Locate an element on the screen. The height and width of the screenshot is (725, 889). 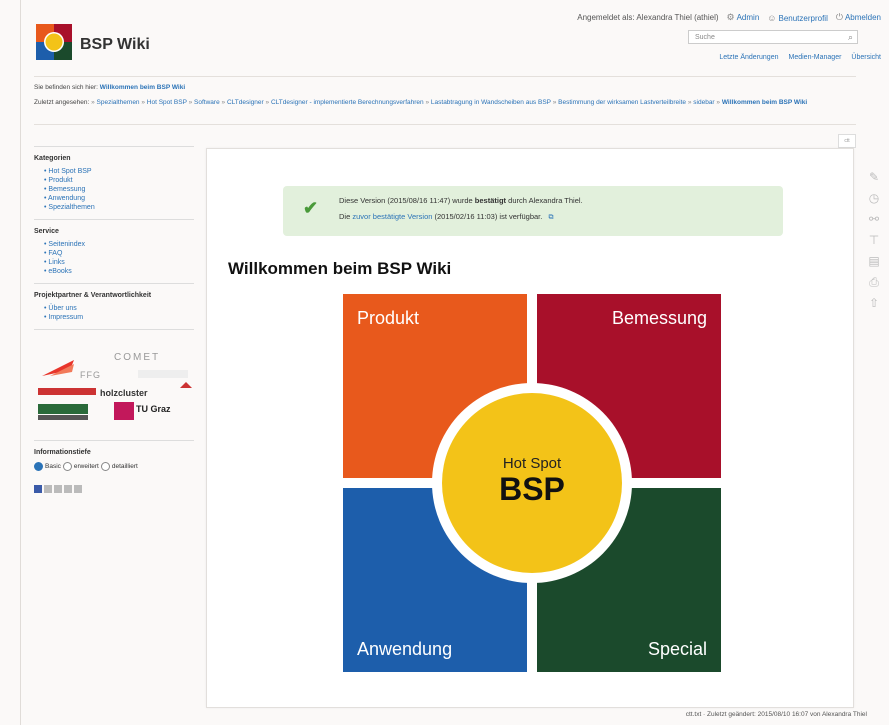
center-big-label: BSP is located at coordinates (532, 489).